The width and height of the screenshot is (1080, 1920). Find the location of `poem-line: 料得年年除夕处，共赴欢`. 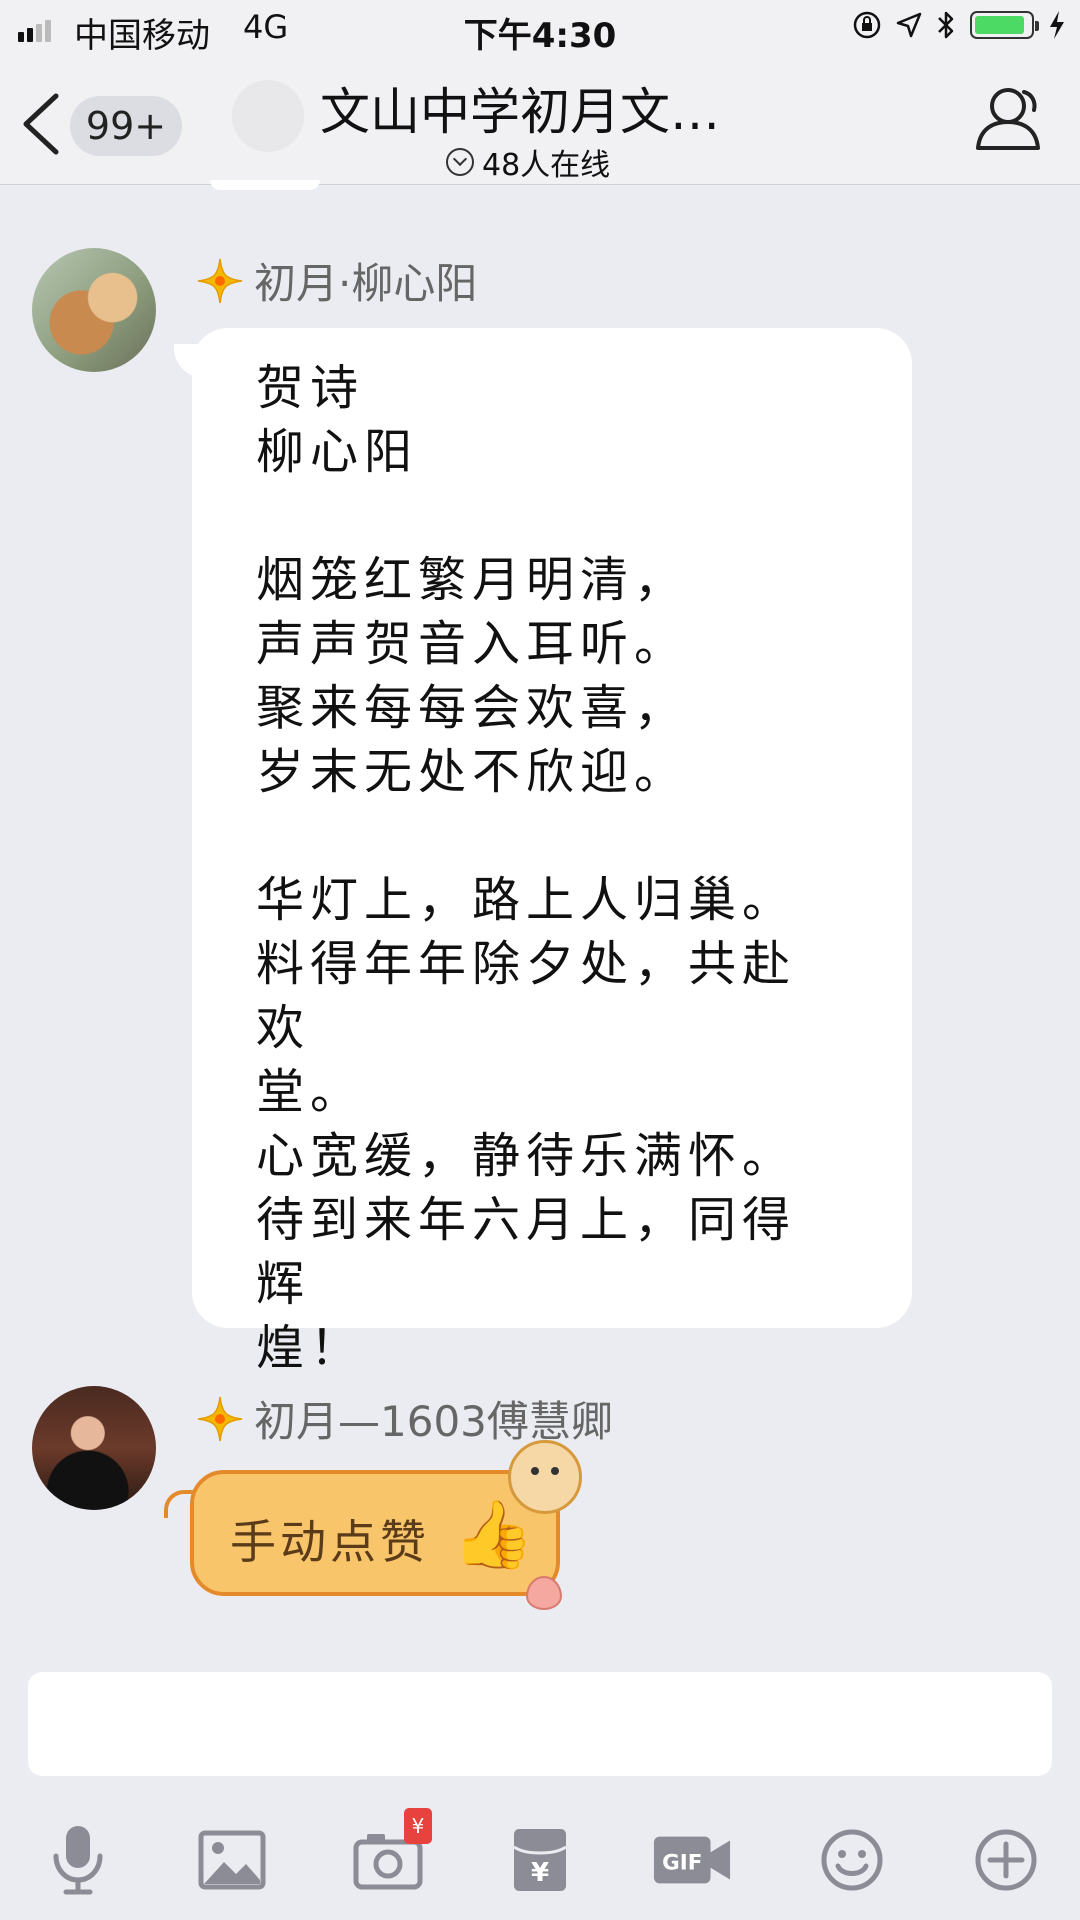

poem-line: 料得年年除夕处，共赴欢 is located at coordinates (526, 996).